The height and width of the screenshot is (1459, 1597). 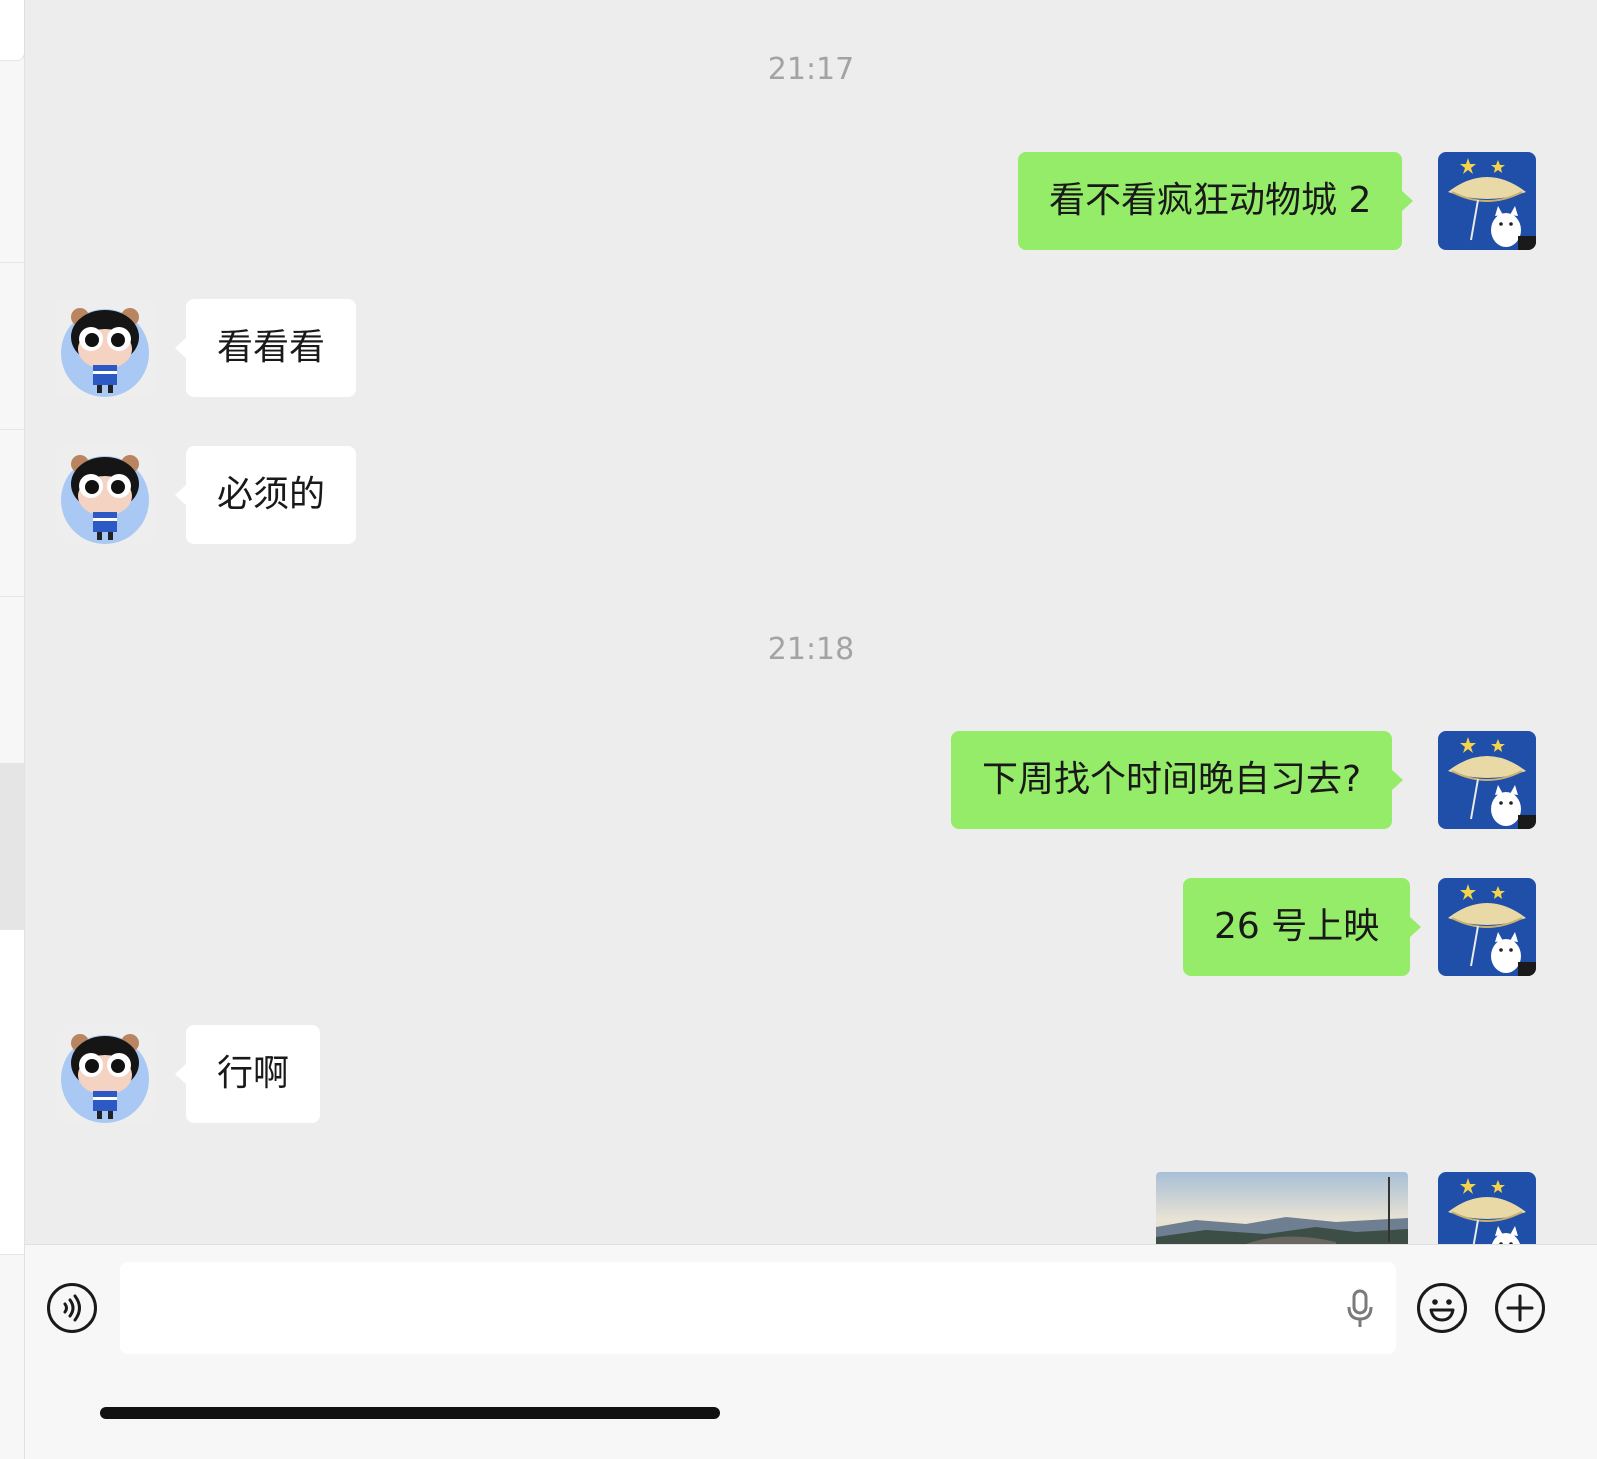 I want to click on input-bar, so click(x=811, y=1351).